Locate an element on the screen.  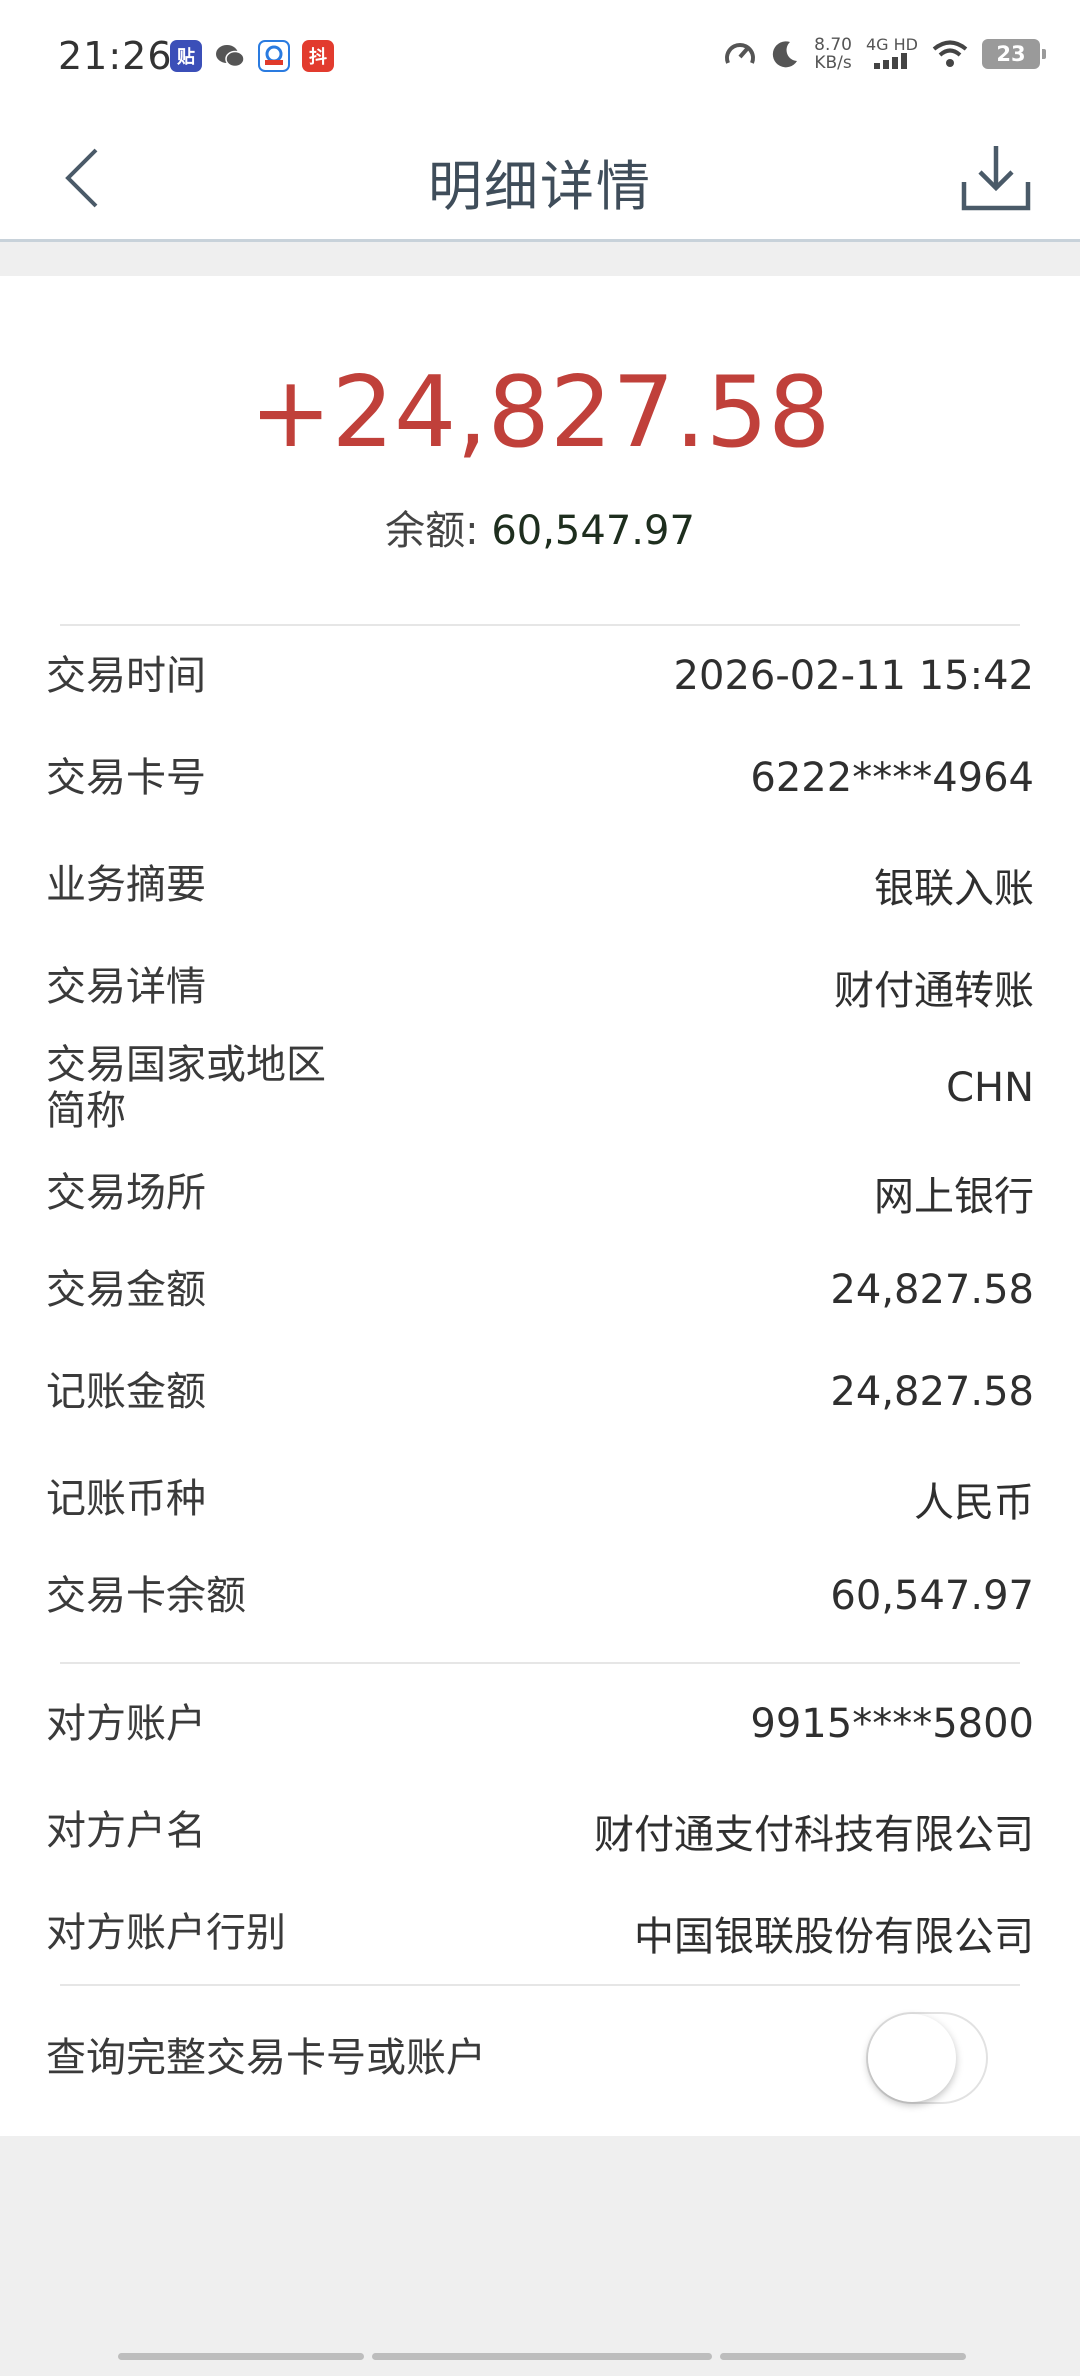
detail-row-card-balance: 交易卡余额 60,547.97 is located at coordinates (540, 1596).